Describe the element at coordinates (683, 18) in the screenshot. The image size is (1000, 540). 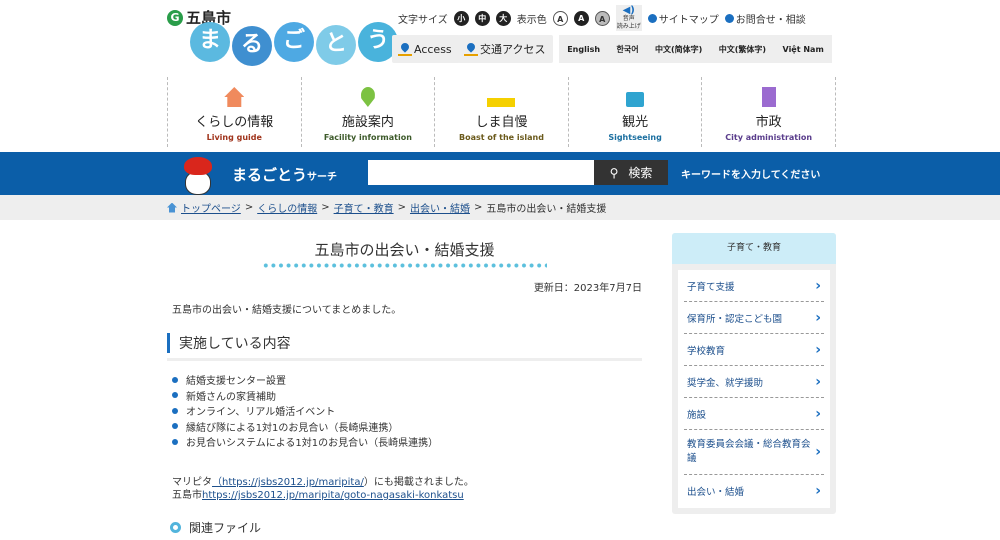
I see `sitemap-link: サイトマップ` at that location.